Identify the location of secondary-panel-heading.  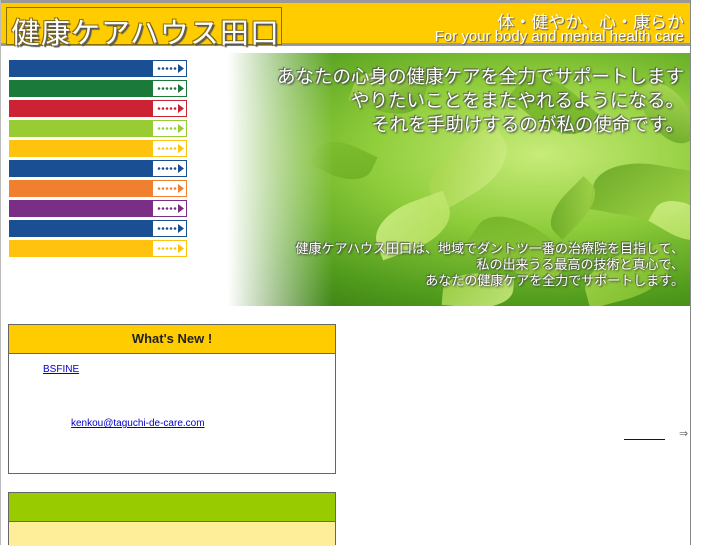
(172, 507).